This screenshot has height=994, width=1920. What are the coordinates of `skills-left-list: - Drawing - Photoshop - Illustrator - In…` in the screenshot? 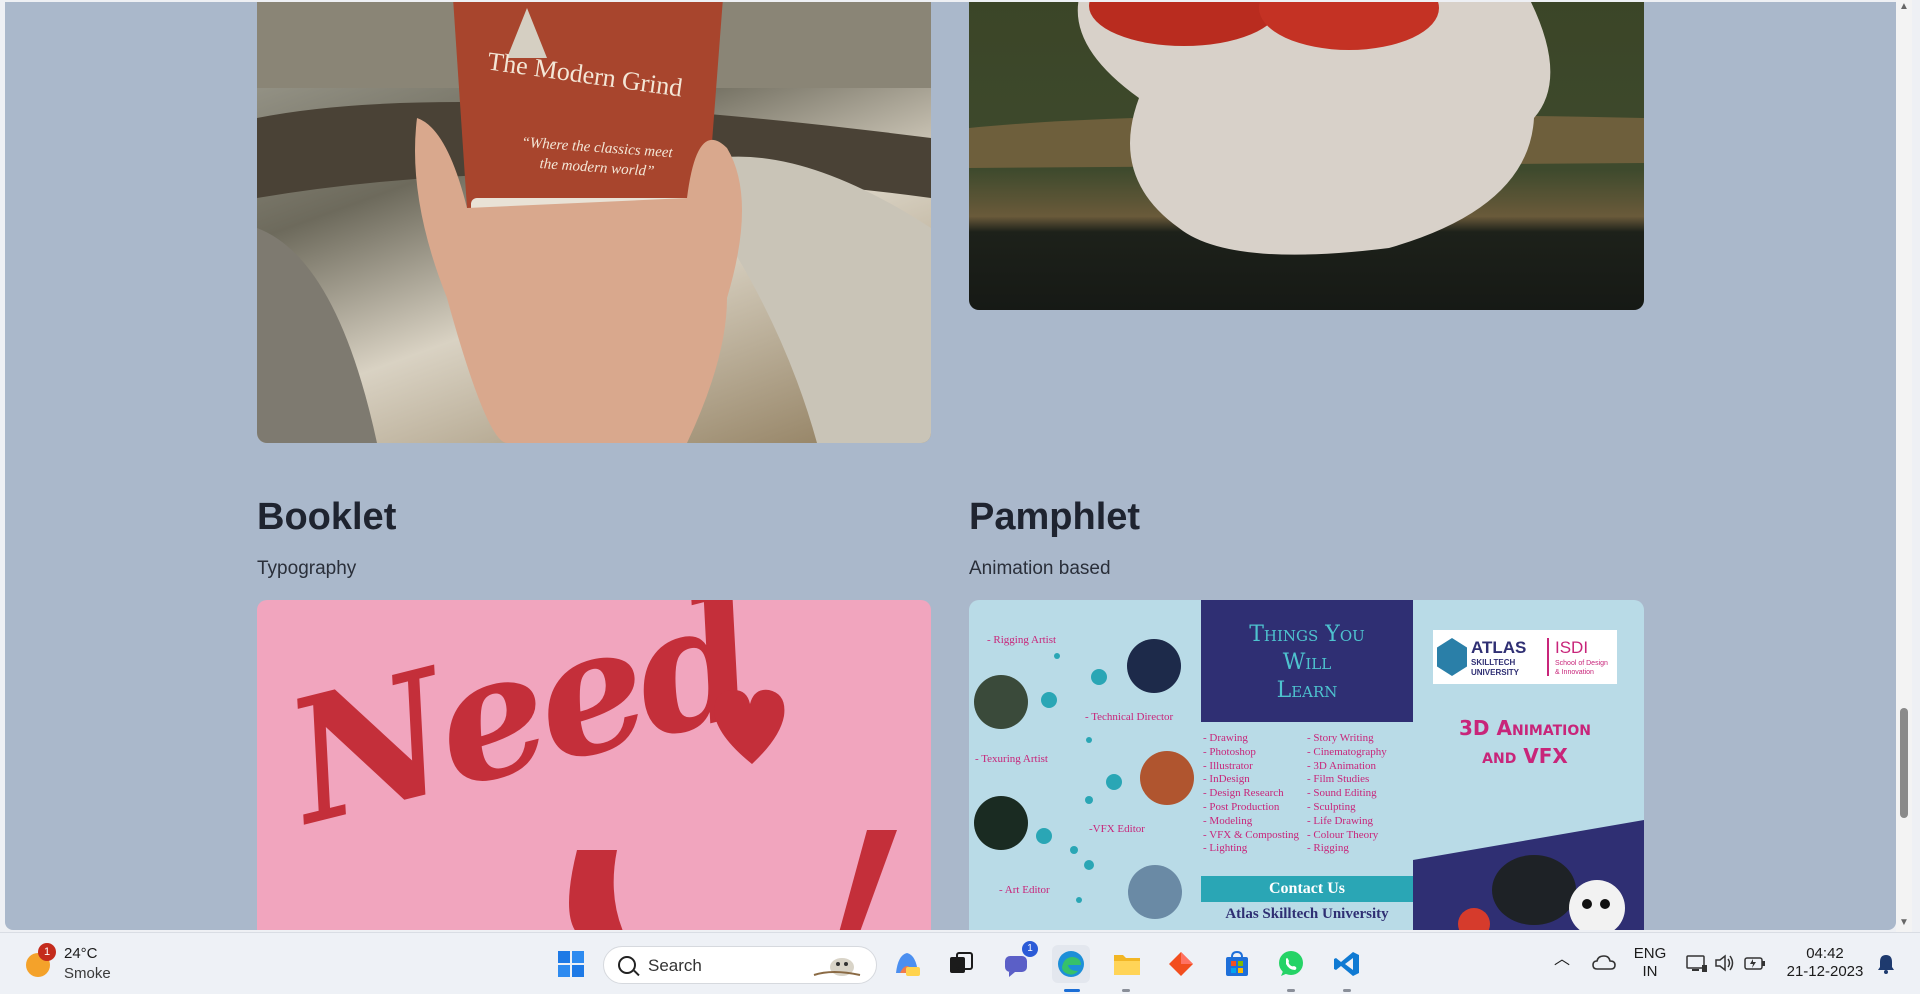 It's located at (1251, 794).